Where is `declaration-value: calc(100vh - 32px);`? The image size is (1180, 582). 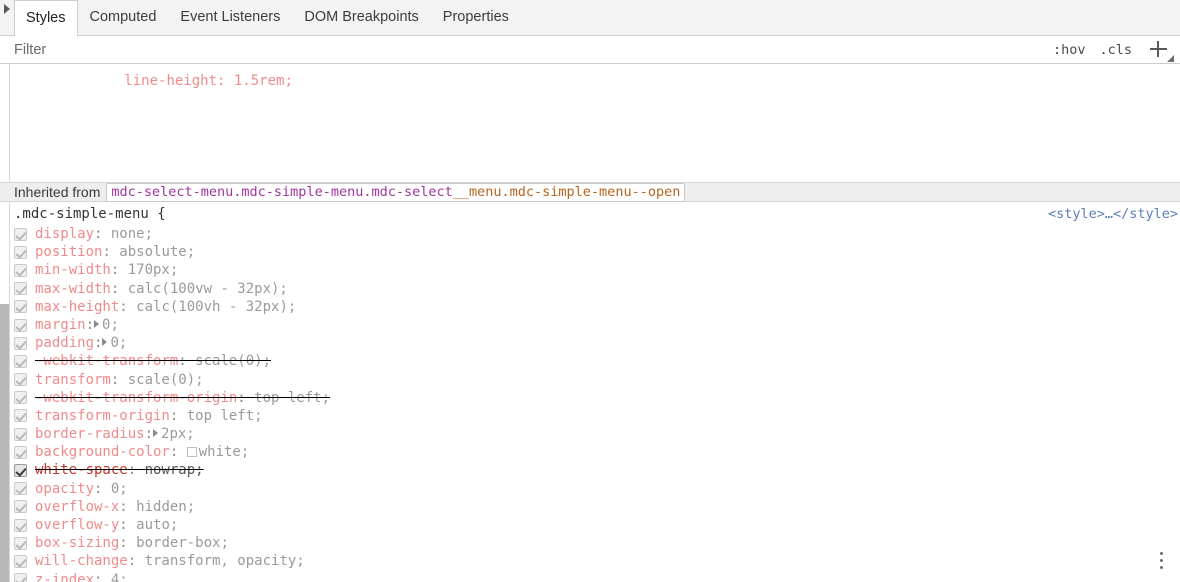
declaration-value: calc(100vh - 32px); is located at coordinates (216, 306).